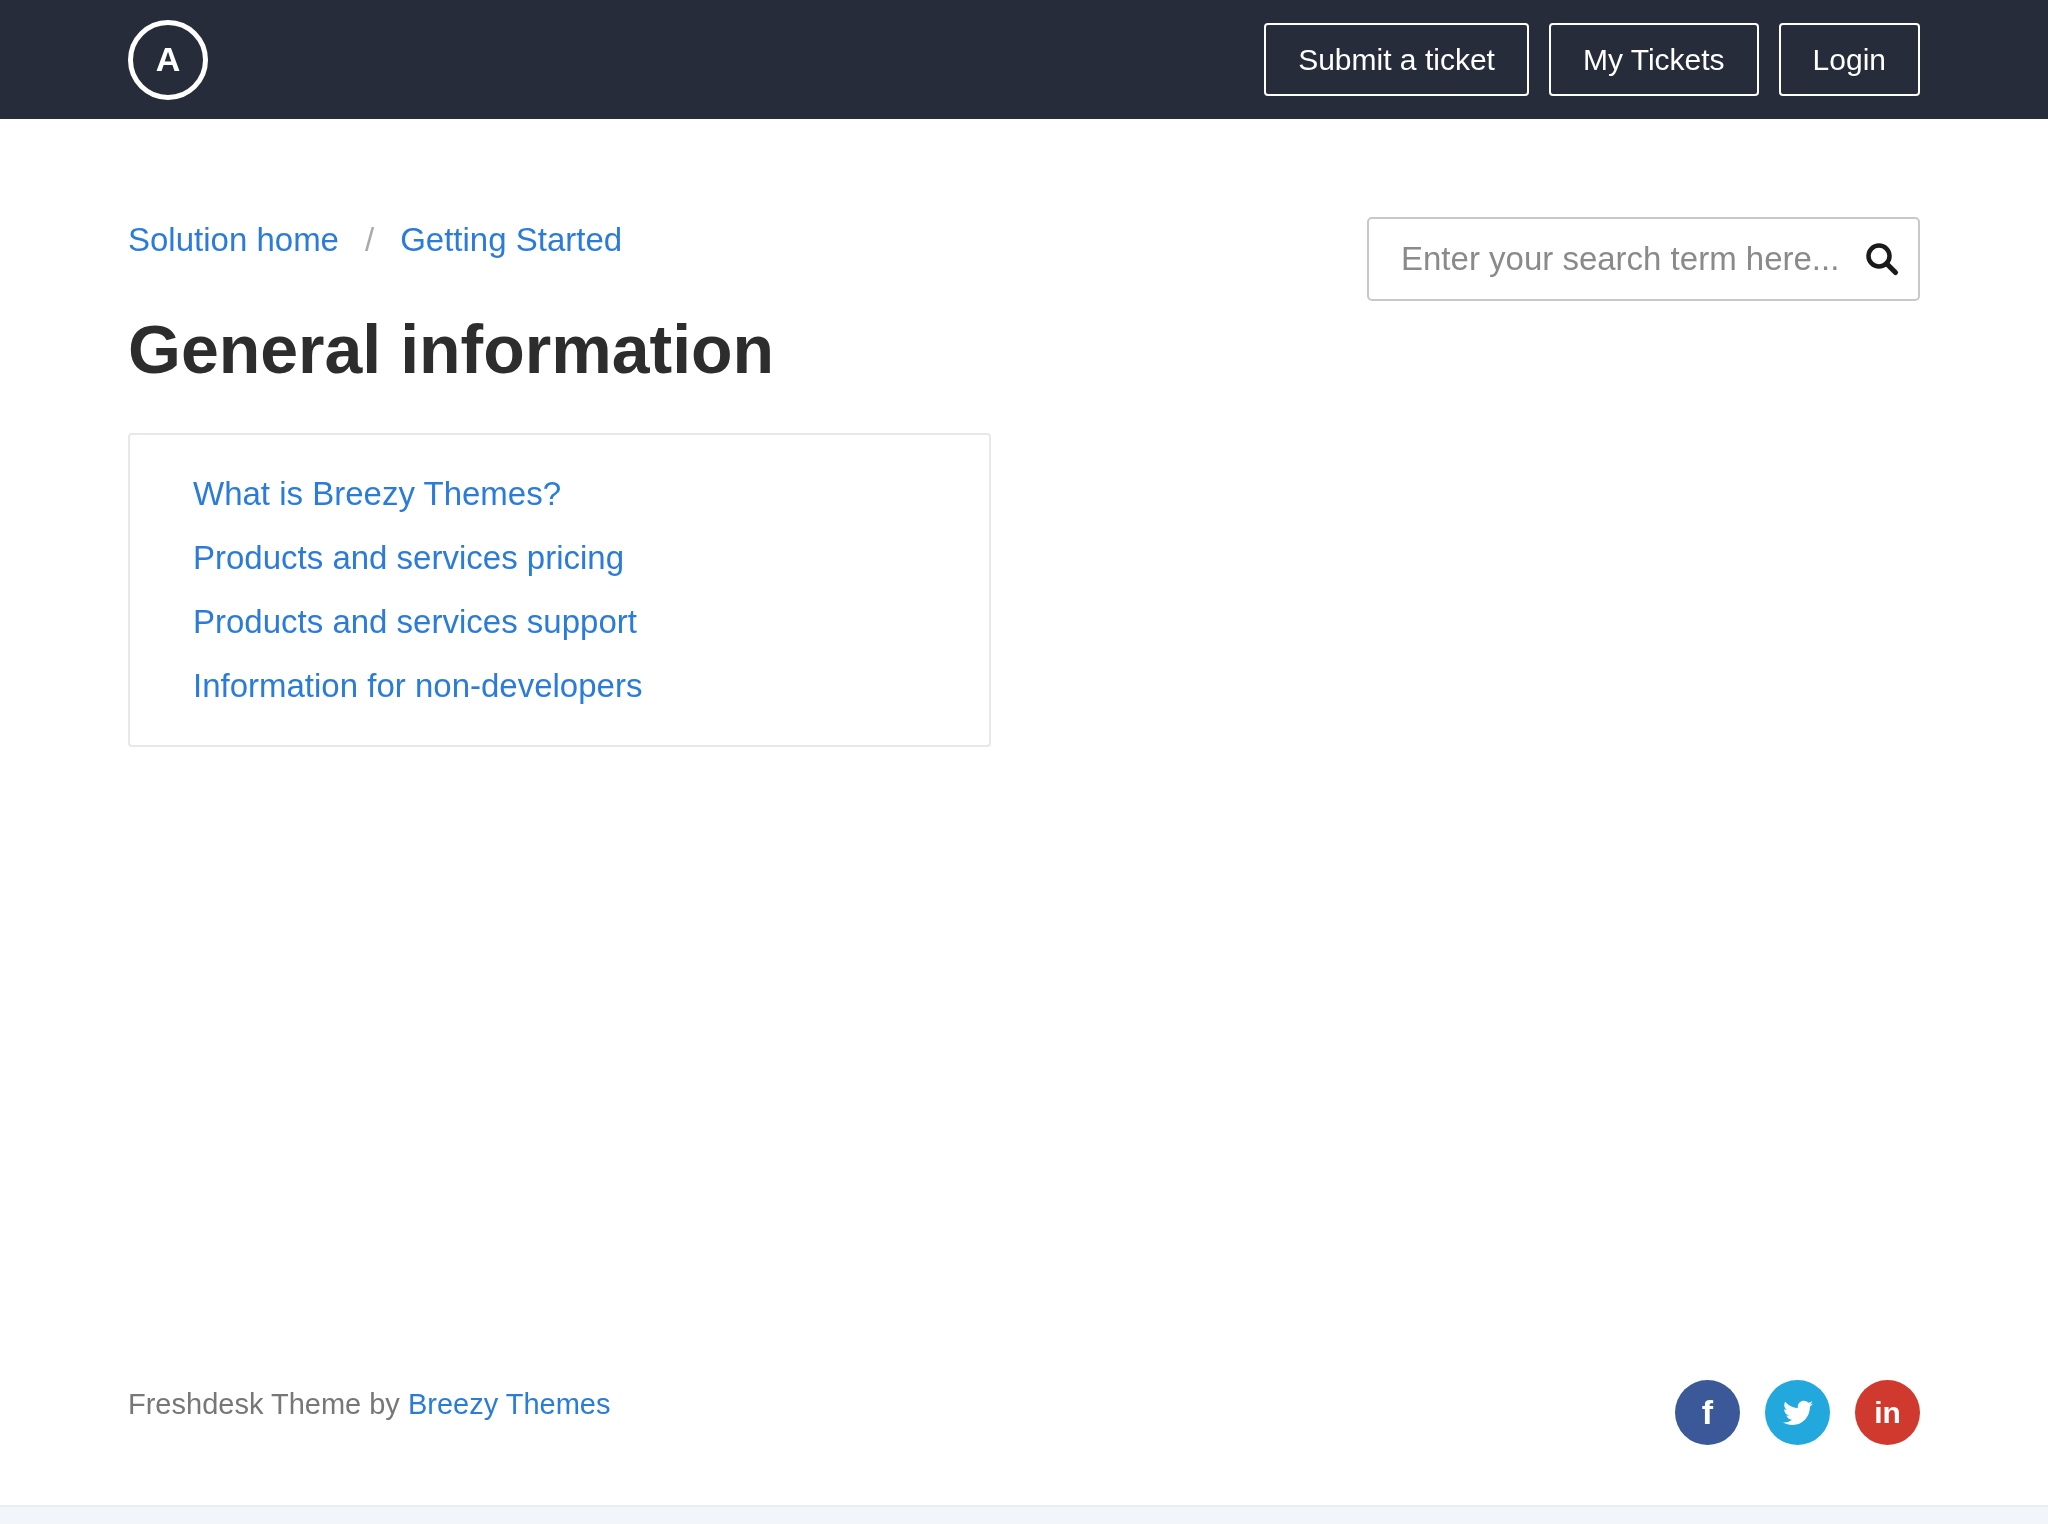 This screenshot has width=2048, height=1524. Describe the element at coordinates (415, 621) in the screenshot. I see `article-link: Products and services support` at that location.